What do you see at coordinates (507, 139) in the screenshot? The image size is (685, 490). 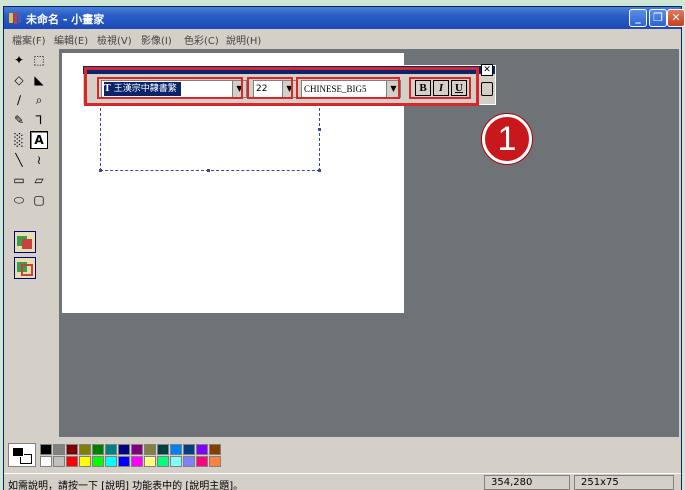 I see `step-number-badge: 1` at bounding box center [507, 139].